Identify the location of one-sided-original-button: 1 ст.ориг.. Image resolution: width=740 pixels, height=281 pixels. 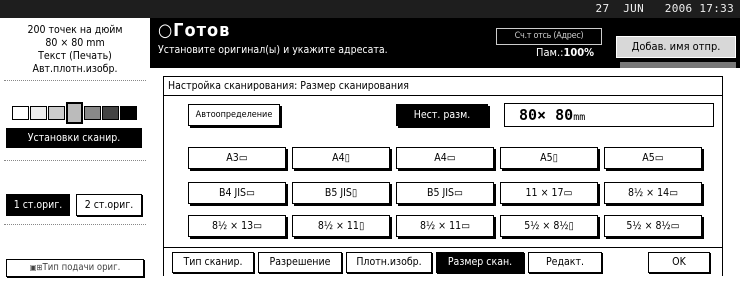
(38, 205).